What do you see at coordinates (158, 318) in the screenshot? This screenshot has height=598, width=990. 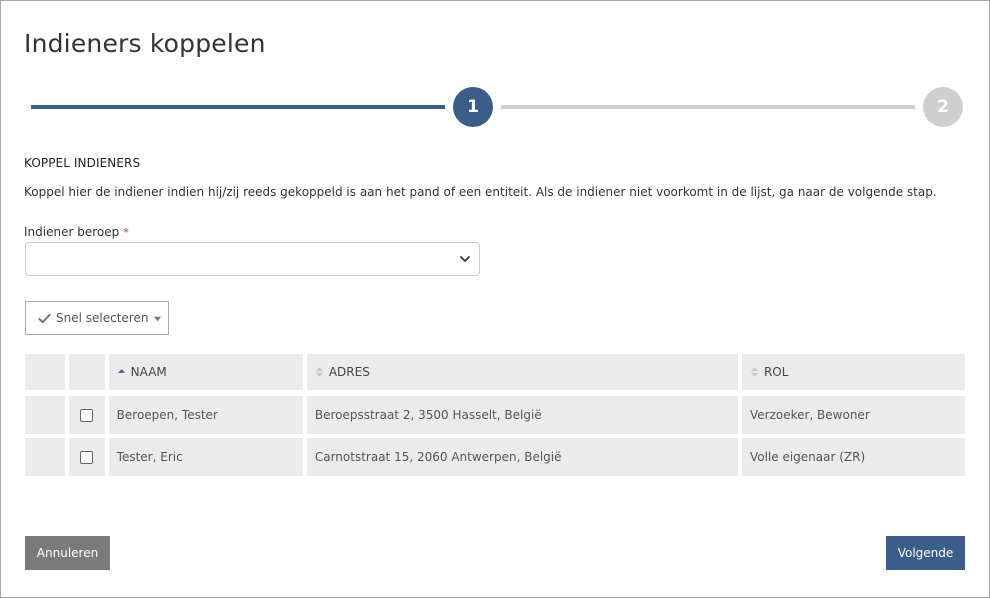 I see `caret-down-icon` at bounding box center [158, 318].